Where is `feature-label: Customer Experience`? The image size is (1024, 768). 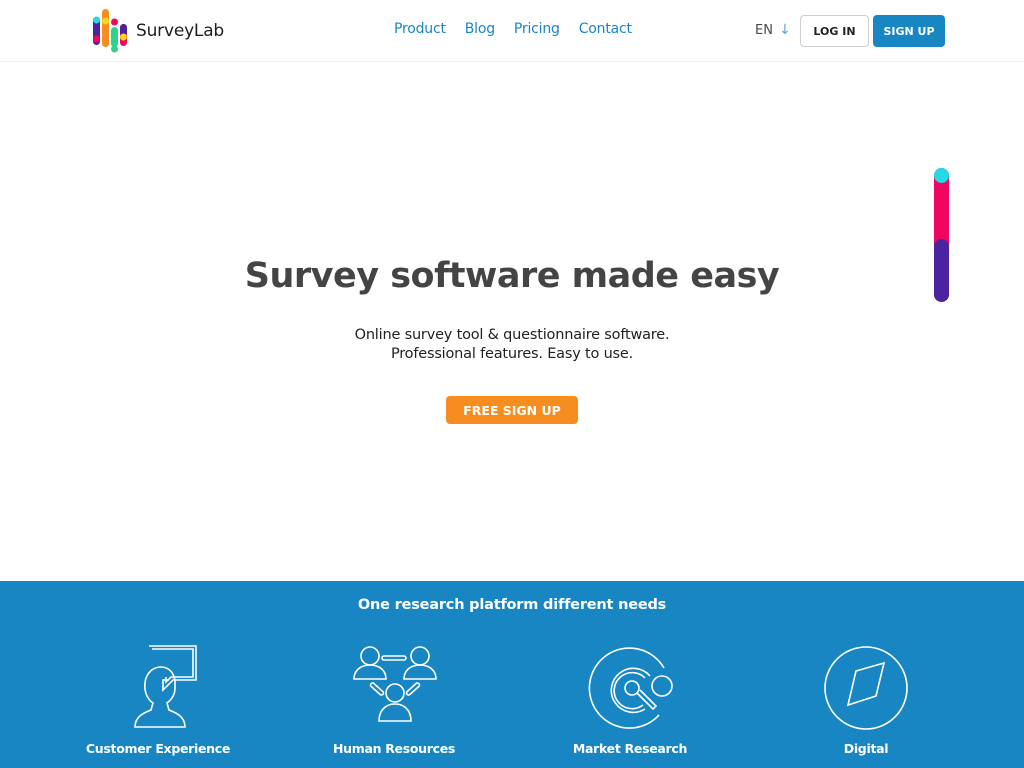 feature-label: Customer Experience is located at coordinates (158, 748).